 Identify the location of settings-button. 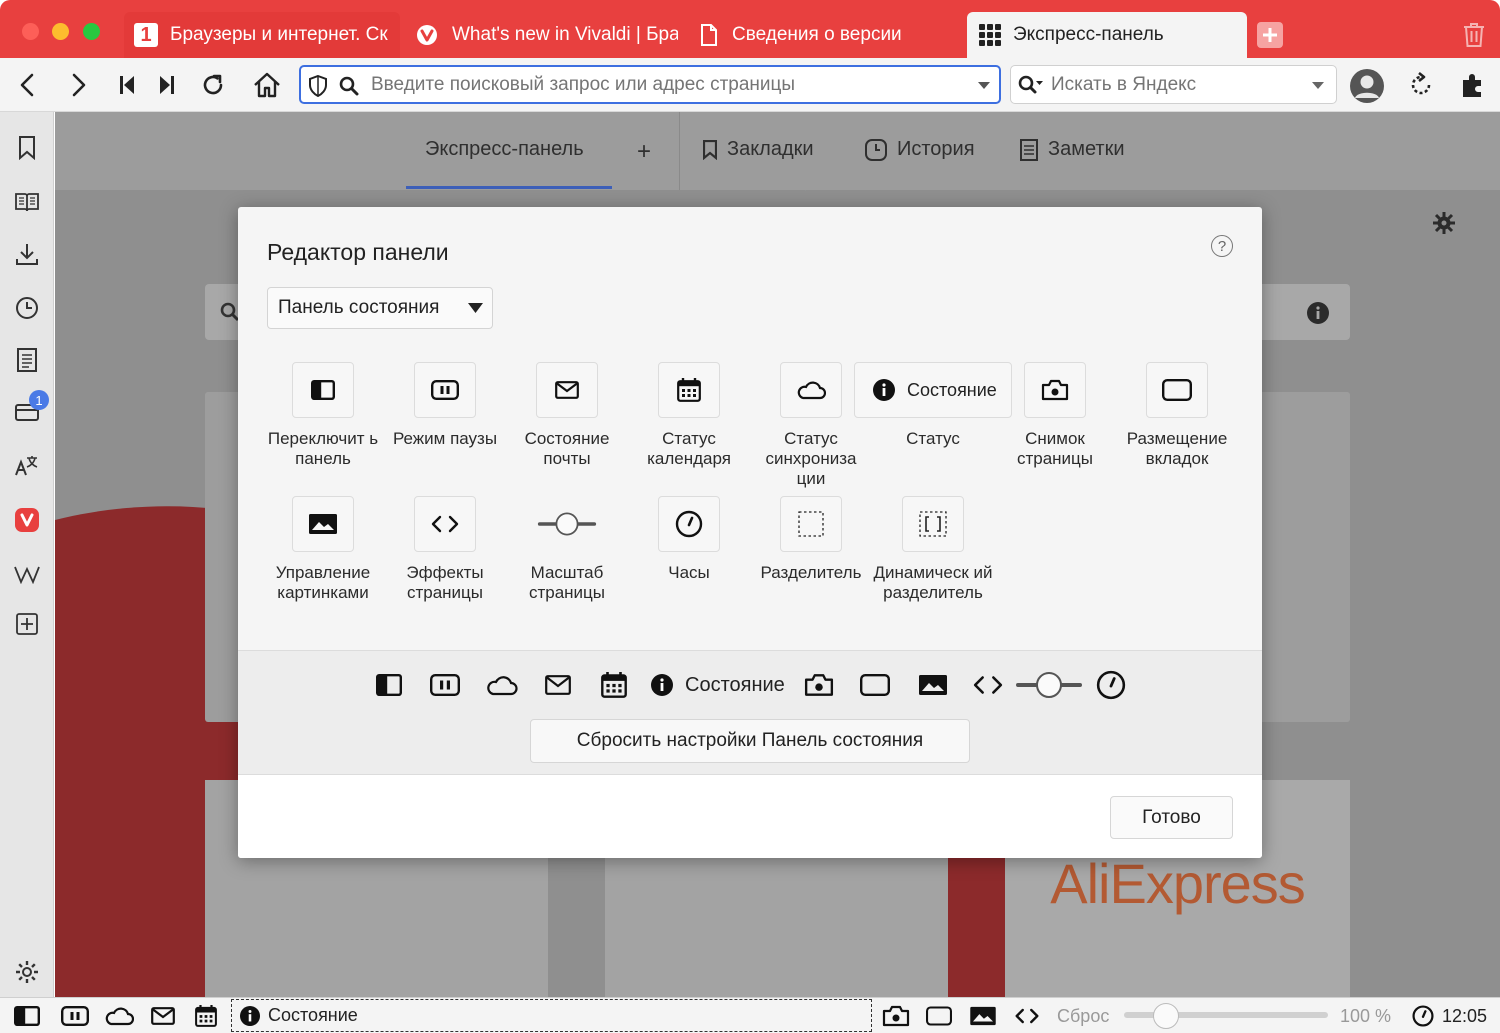
(27, 972).